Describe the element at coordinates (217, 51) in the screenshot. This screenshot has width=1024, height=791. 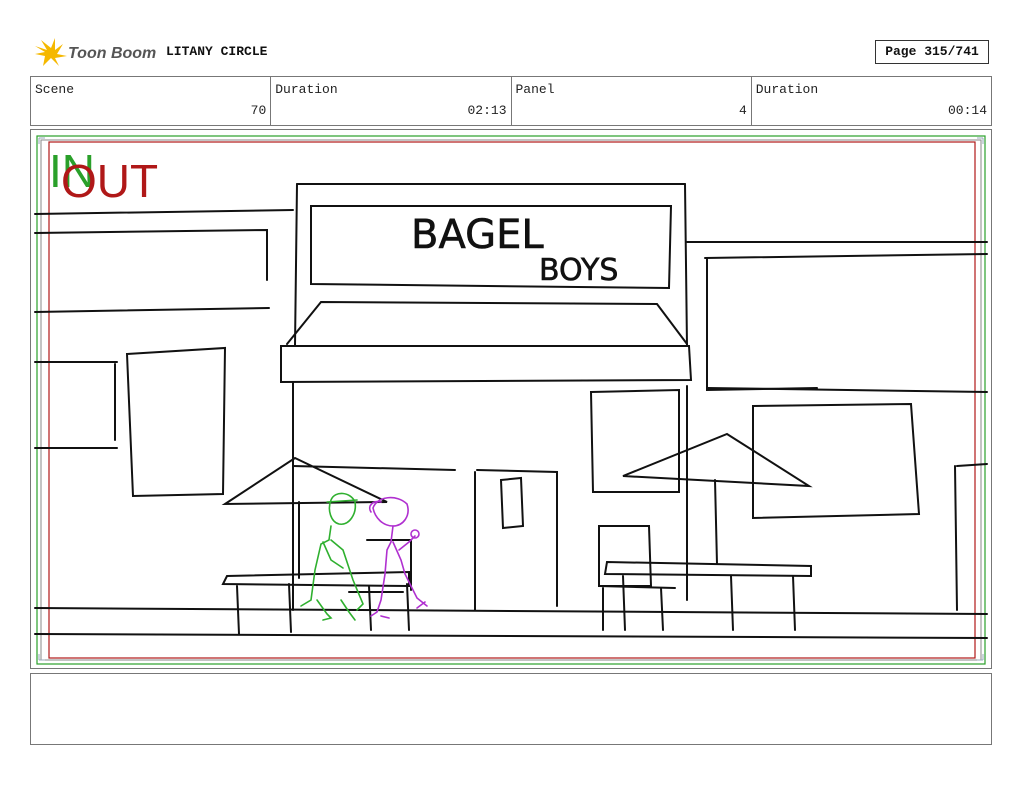
I see `project-title: LITANY CIRCLE` at that location.